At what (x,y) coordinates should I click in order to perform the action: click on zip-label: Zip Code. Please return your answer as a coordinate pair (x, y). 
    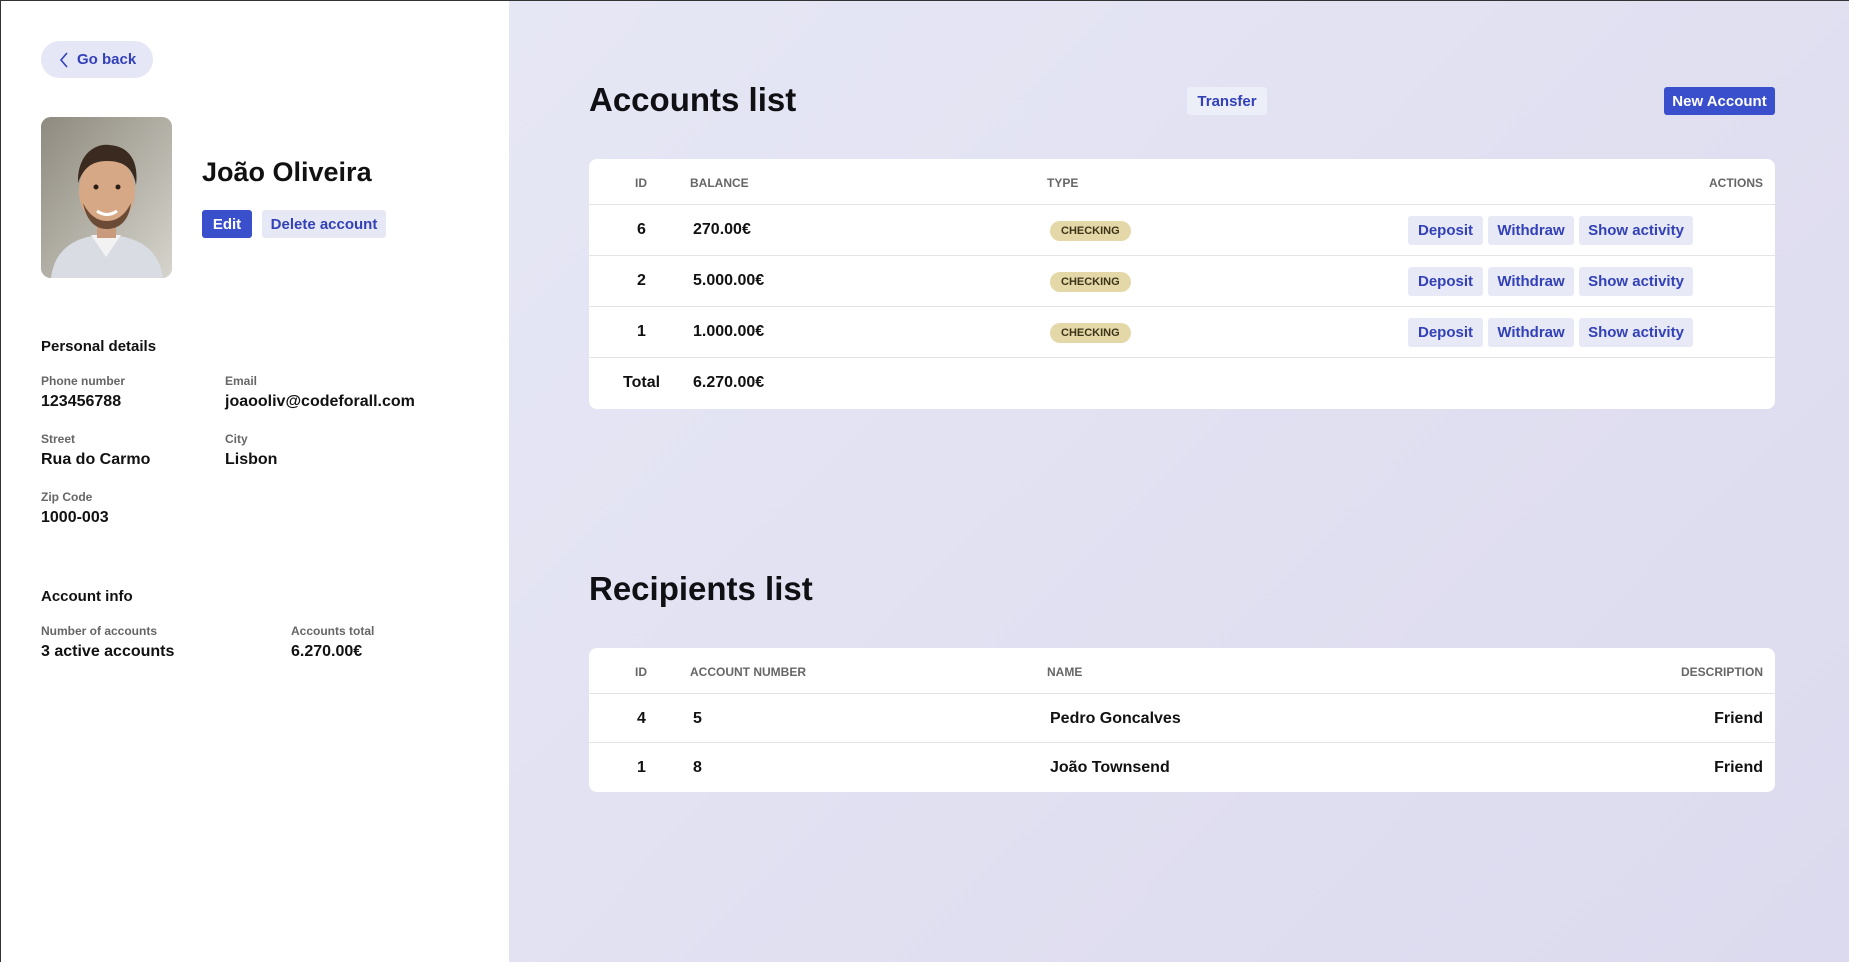
    Looking at the image, I should click on (67, 497).